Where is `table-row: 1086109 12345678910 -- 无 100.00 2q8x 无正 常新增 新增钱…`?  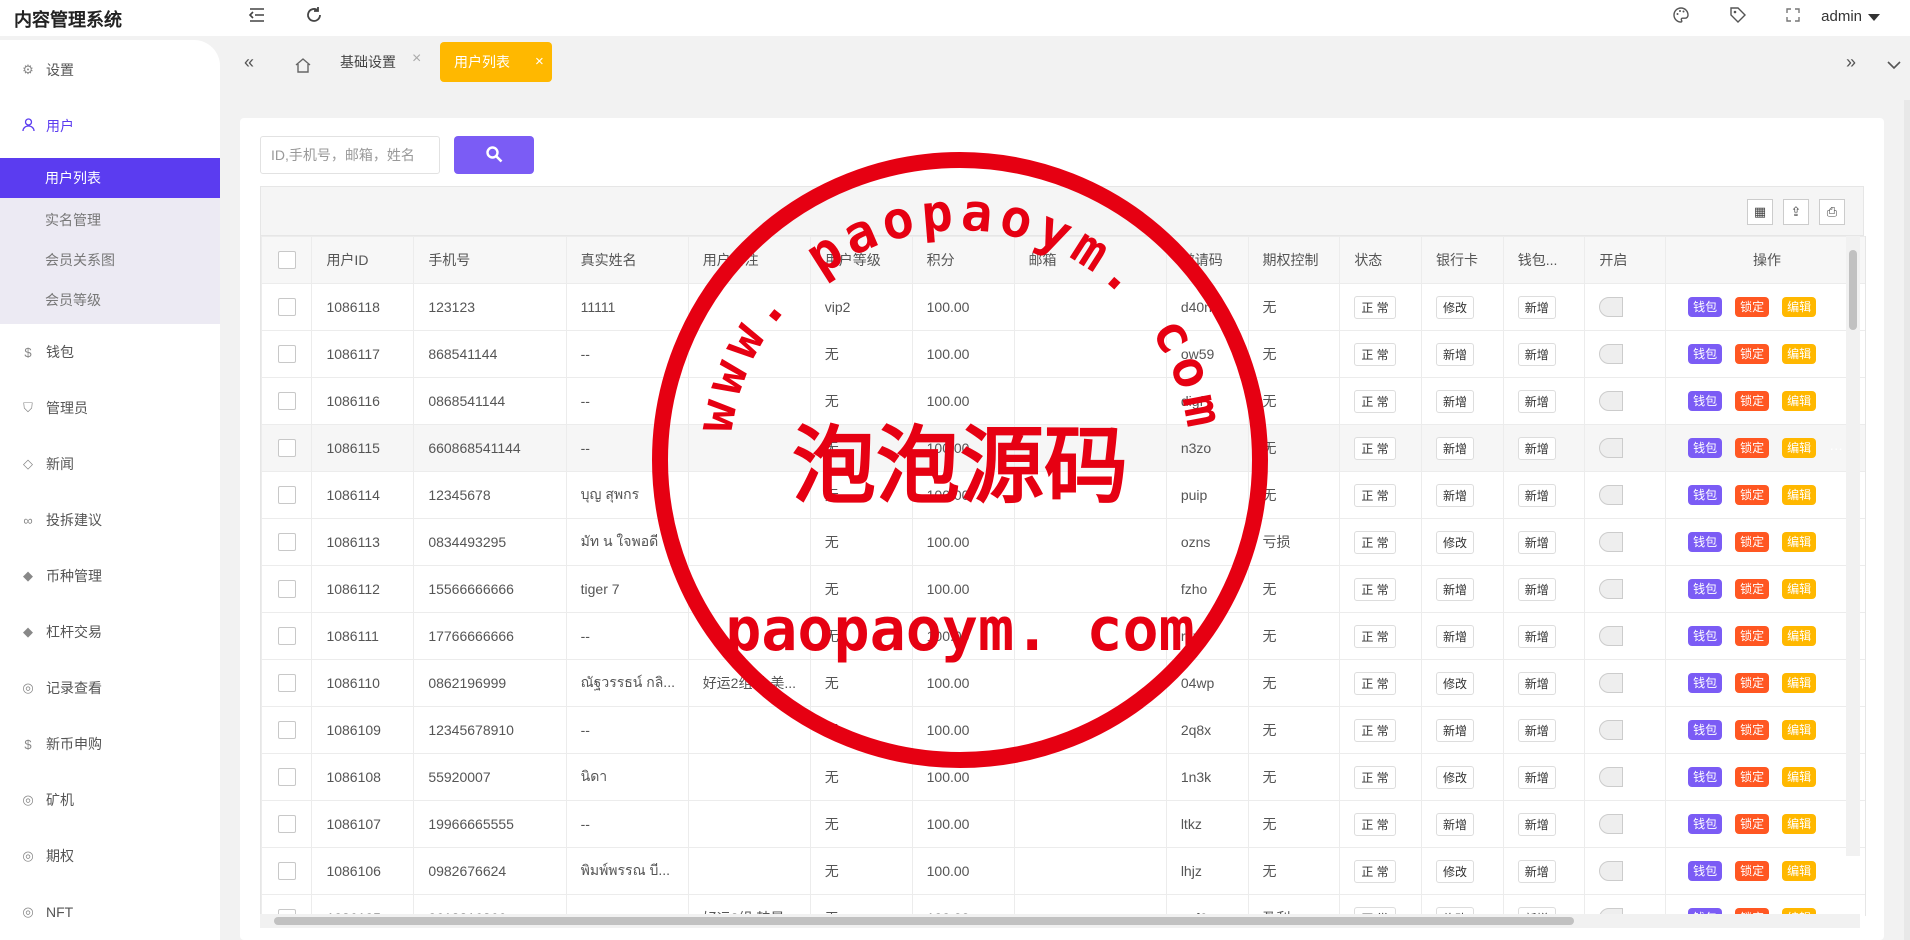 table-row: 1086109 12345678910 -- 无 100.00 2q8x 无正 常新增 新增钱… is located at coordinates (1063, 730).